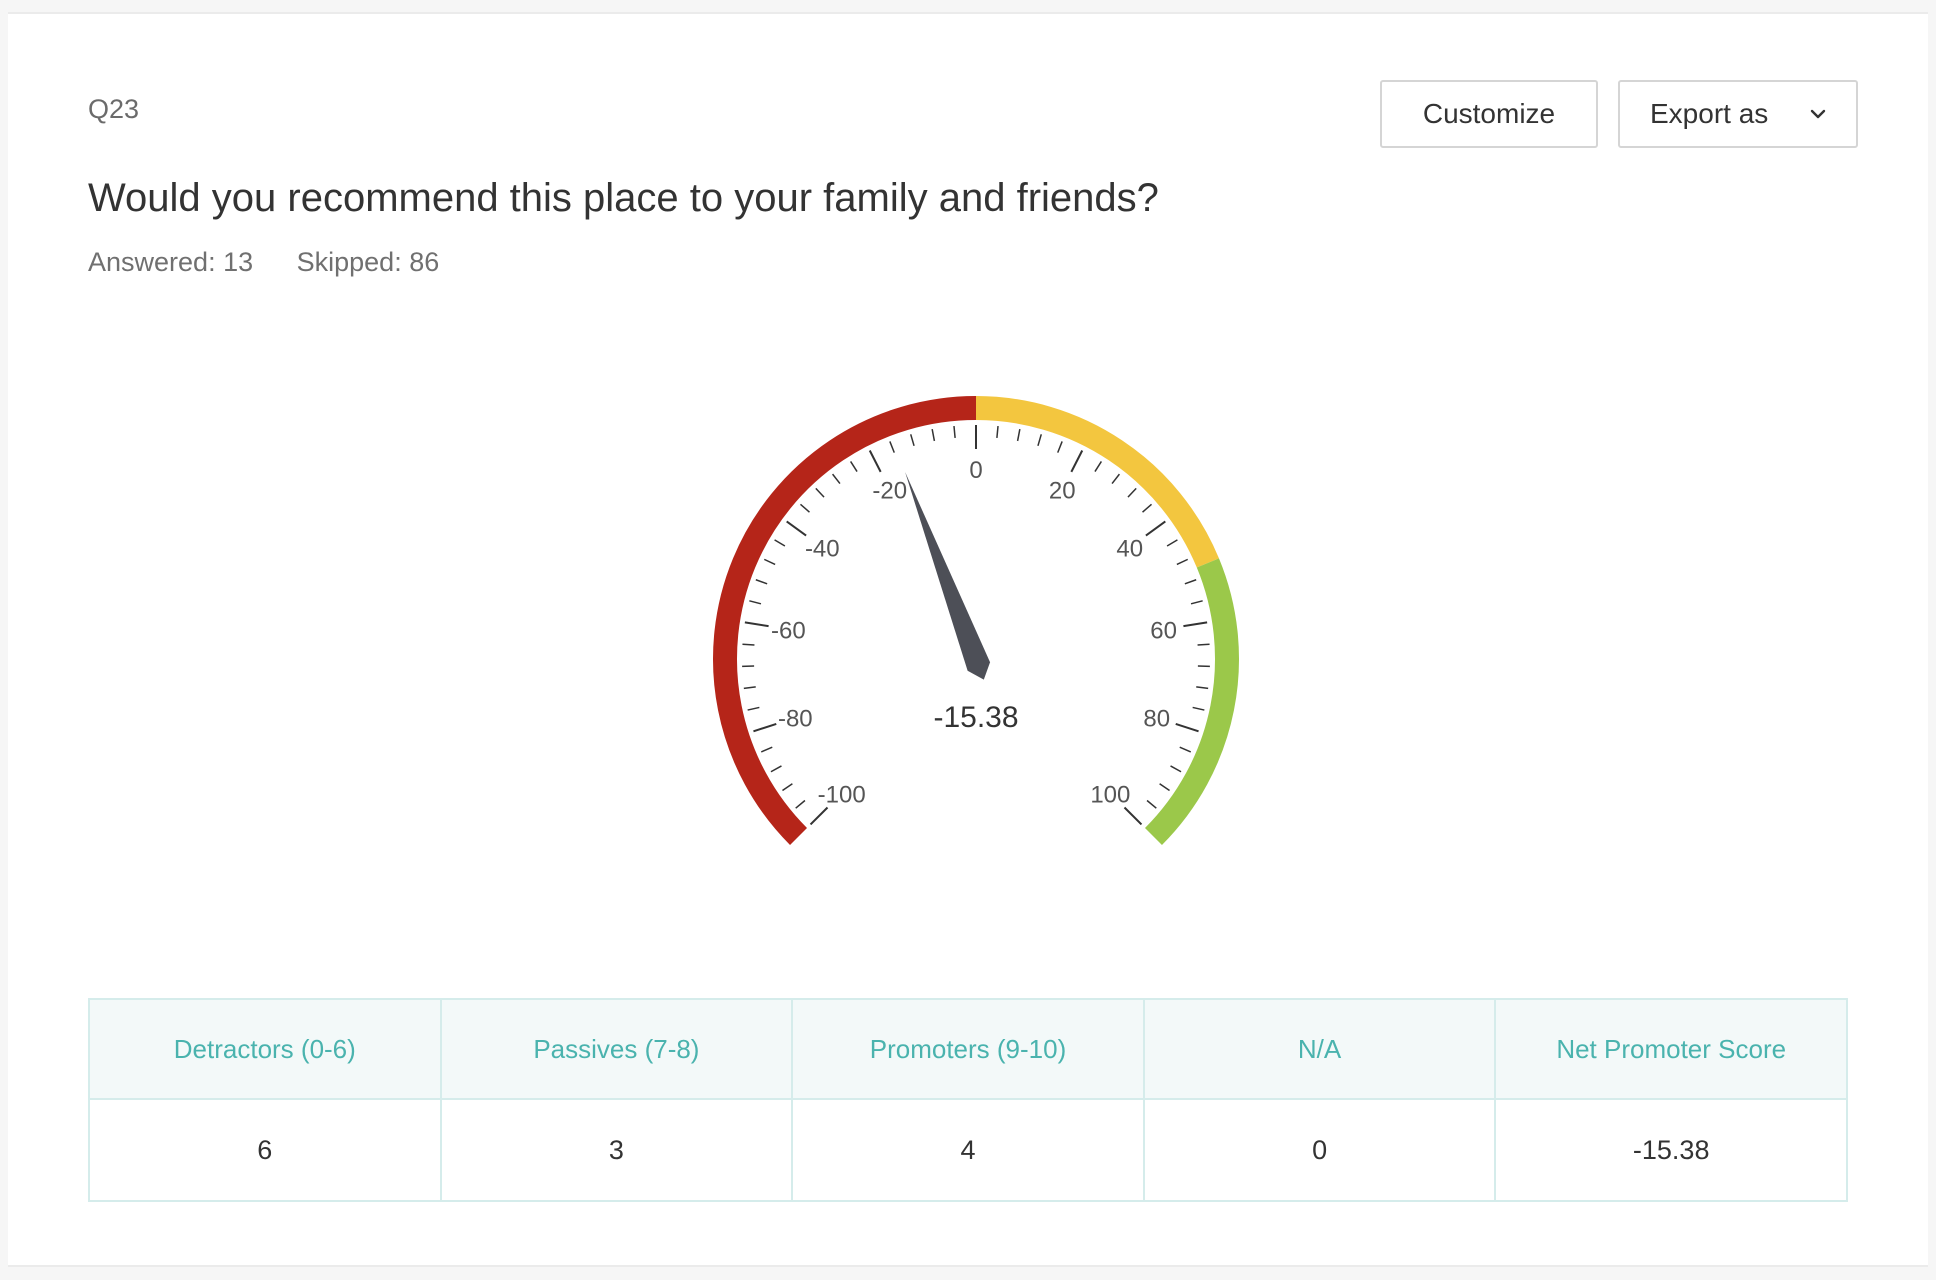  What do you see at coordinates (889, 491) in the screenshot?
I see `gauge-tick-label: -20` at bounding box center [889, 491].